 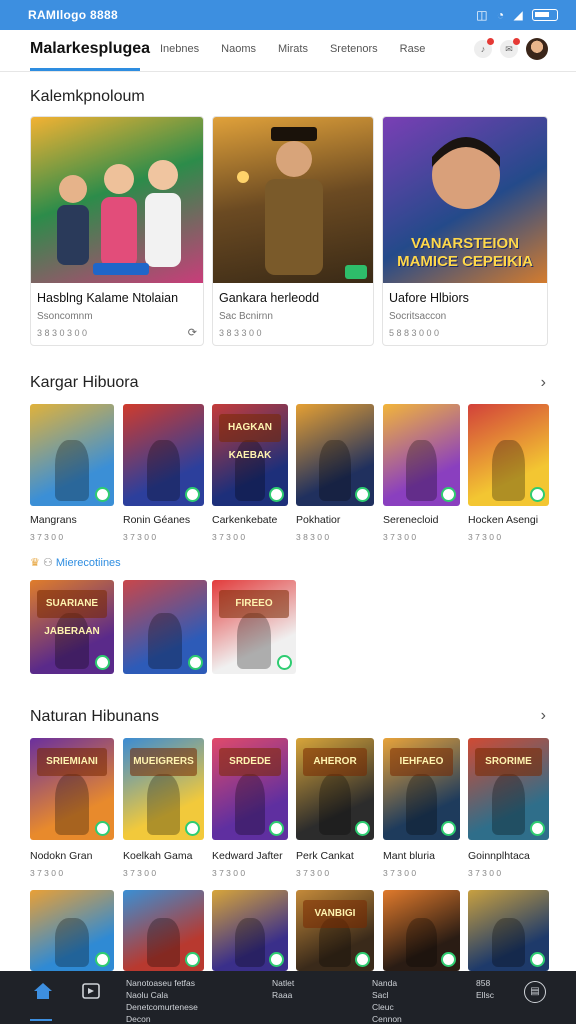 What do you see at coordinates (119, 217) in the screenshot?
I see `people-illustration` at bounding box center [119, 217].